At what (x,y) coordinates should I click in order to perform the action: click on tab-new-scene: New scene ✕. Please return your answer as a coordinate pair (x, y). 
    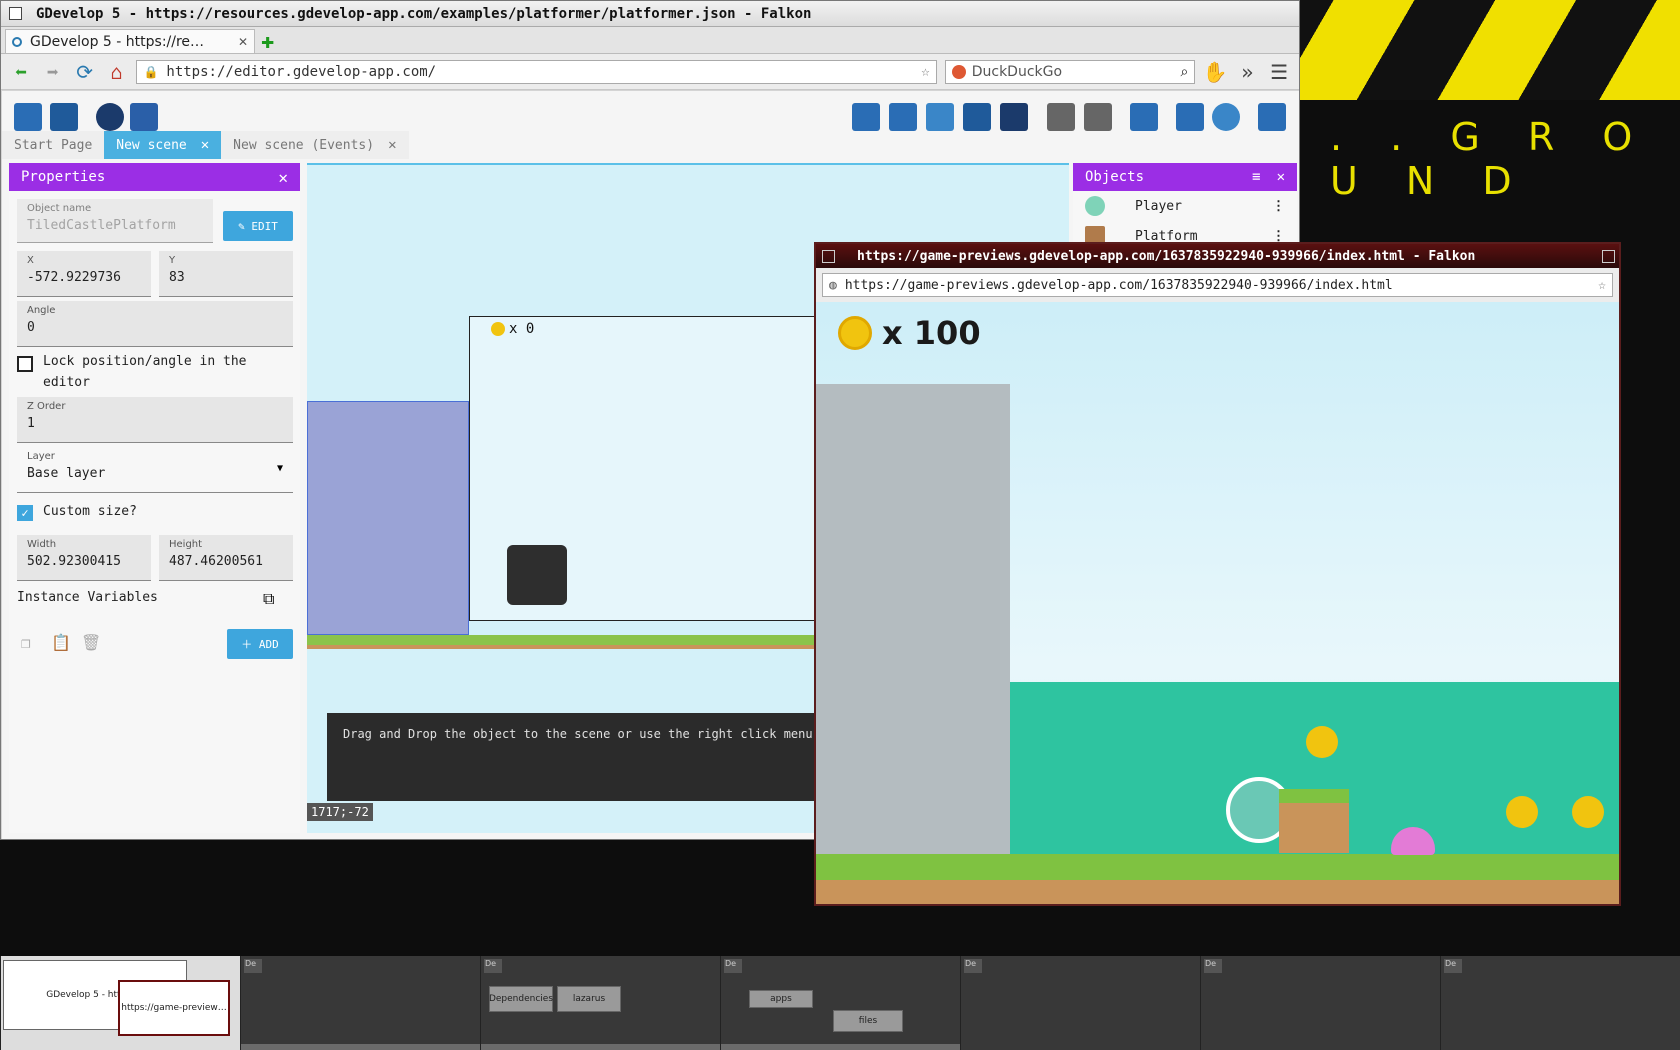
    Looking at the image, I should click on (163, 145).